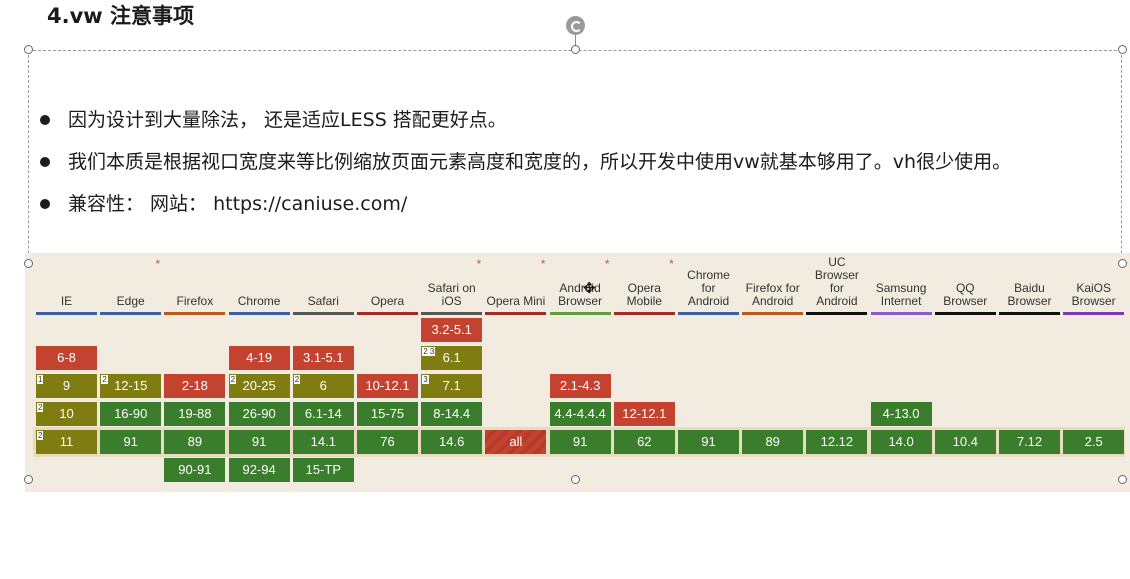  Describe the element at coordinates (772, 294) in the screenshot. I see `browser-name: Firefox for Android` at that location.